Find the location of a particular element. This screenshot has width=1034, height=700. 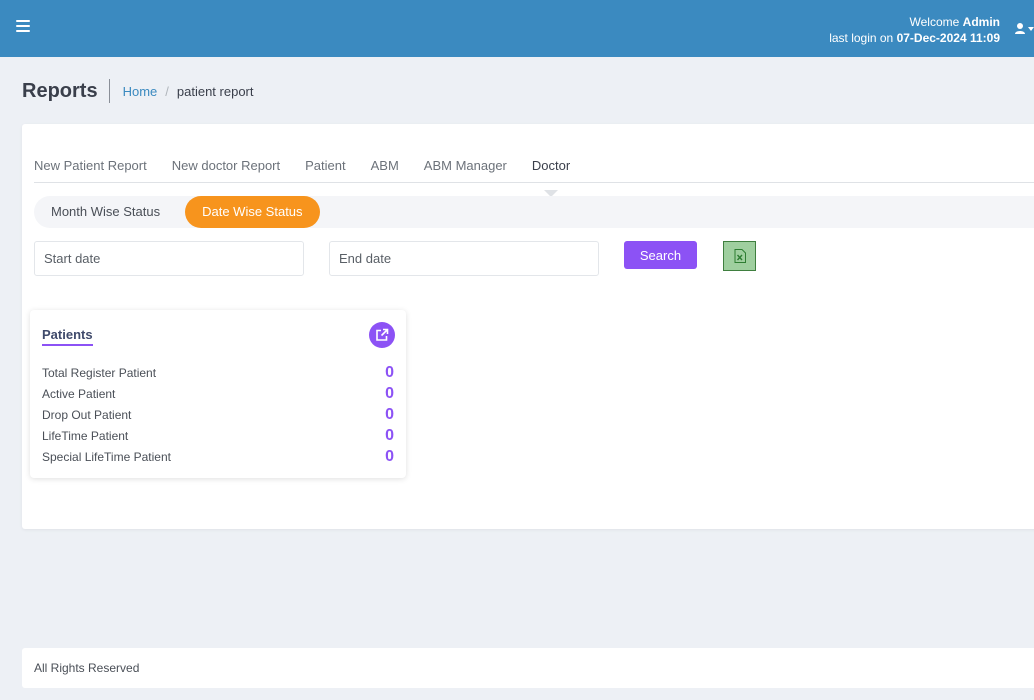

stat-row-active: Active Patient 0 is located at coordinates (218, 394).